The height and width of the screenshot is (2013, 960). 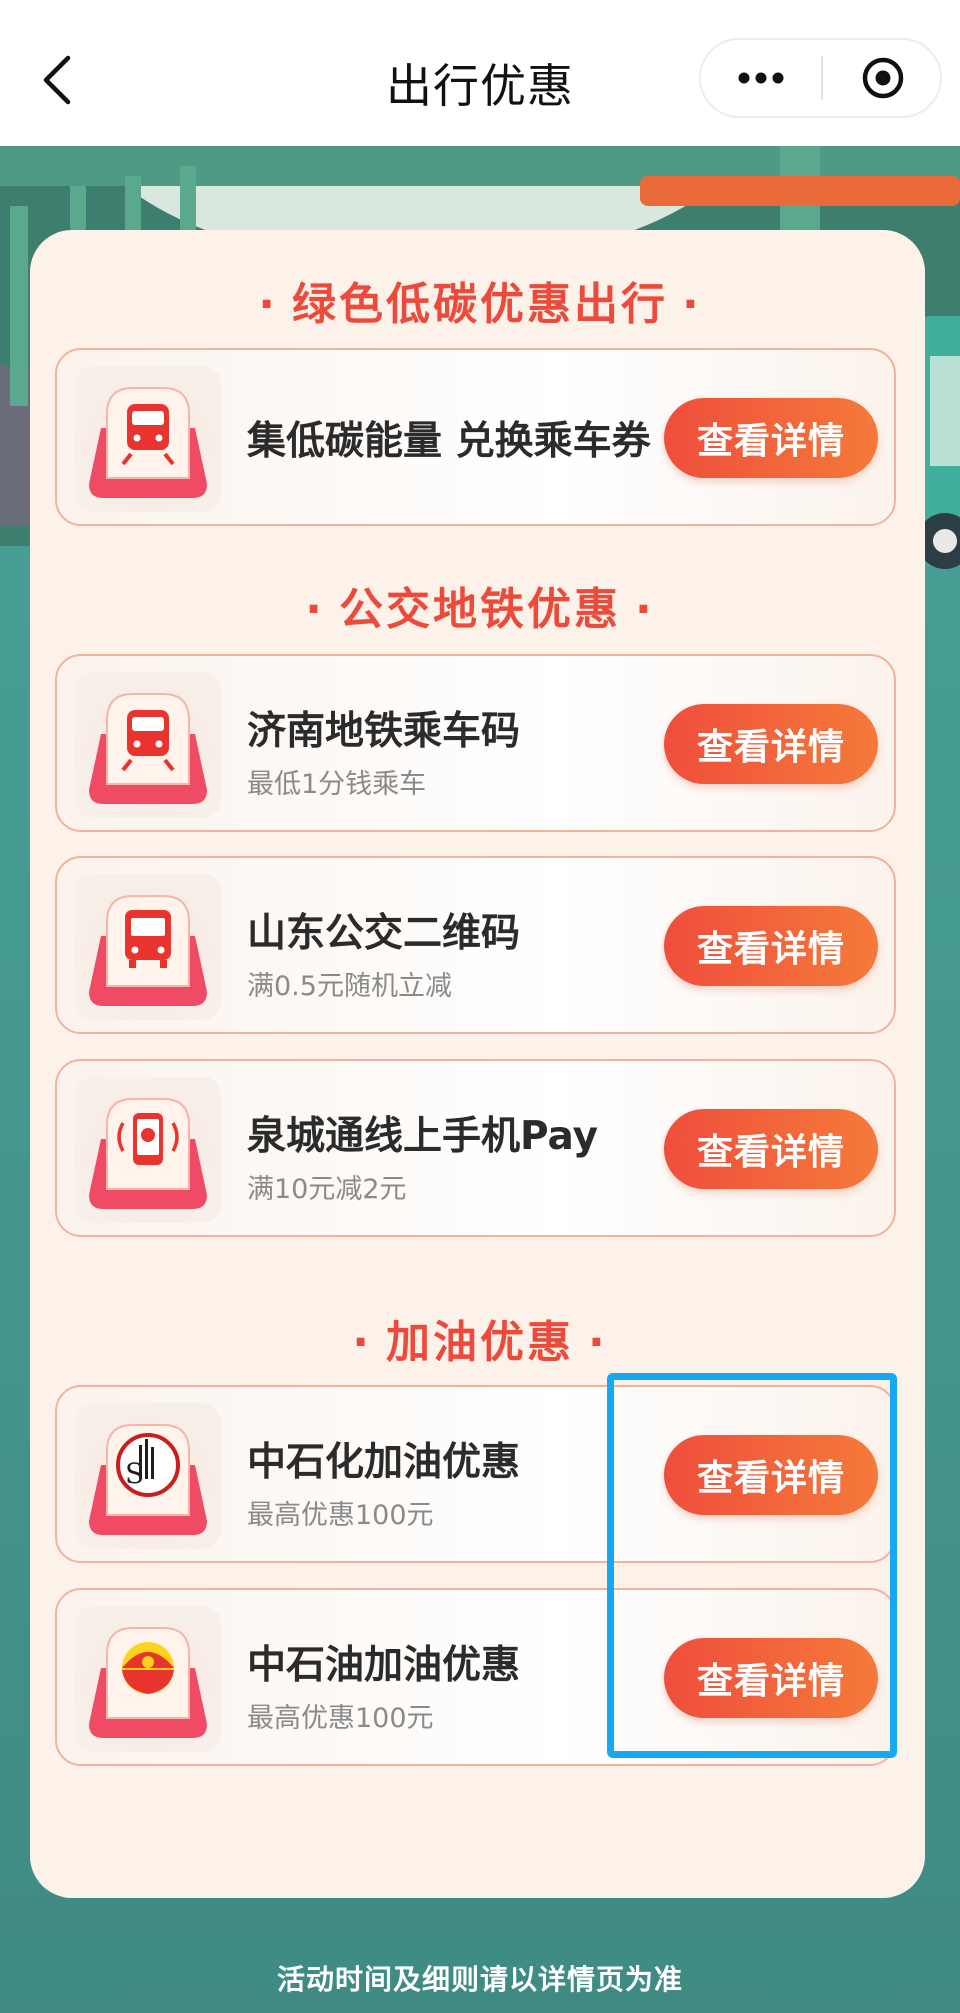 What do you see at coordinates (134, 1473) in the screenshot?
I see `svg-text: S` at bounding box center [134, 1473].